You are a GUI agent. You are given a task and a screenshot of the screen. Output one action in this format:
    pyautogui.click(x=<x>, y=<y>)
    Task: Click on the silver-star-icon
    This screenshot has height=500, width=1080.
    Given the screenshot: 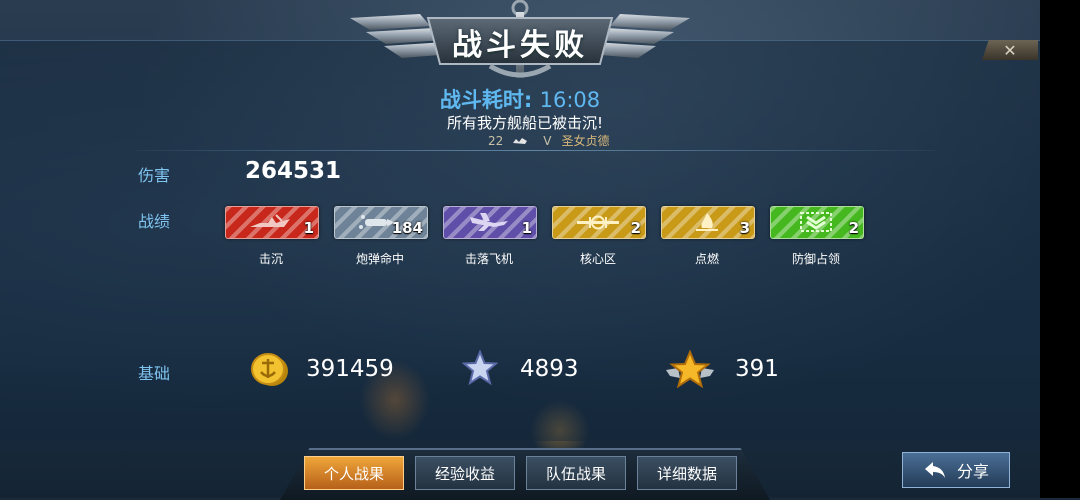 What is the action you would take?
    pyautogui.click(x=480, y=368)
    